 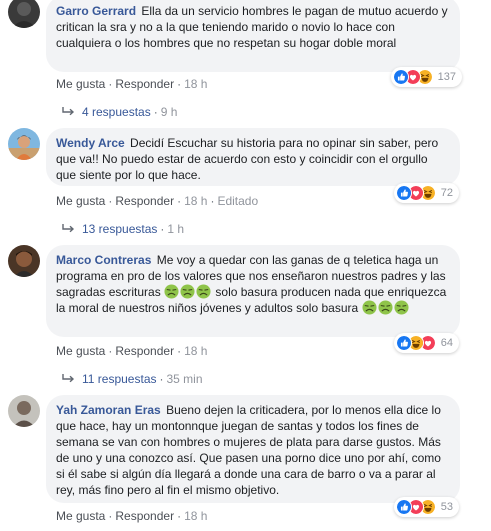 I want to click on replies-count-link: 13 respuestas, so click(x=119, y=229).